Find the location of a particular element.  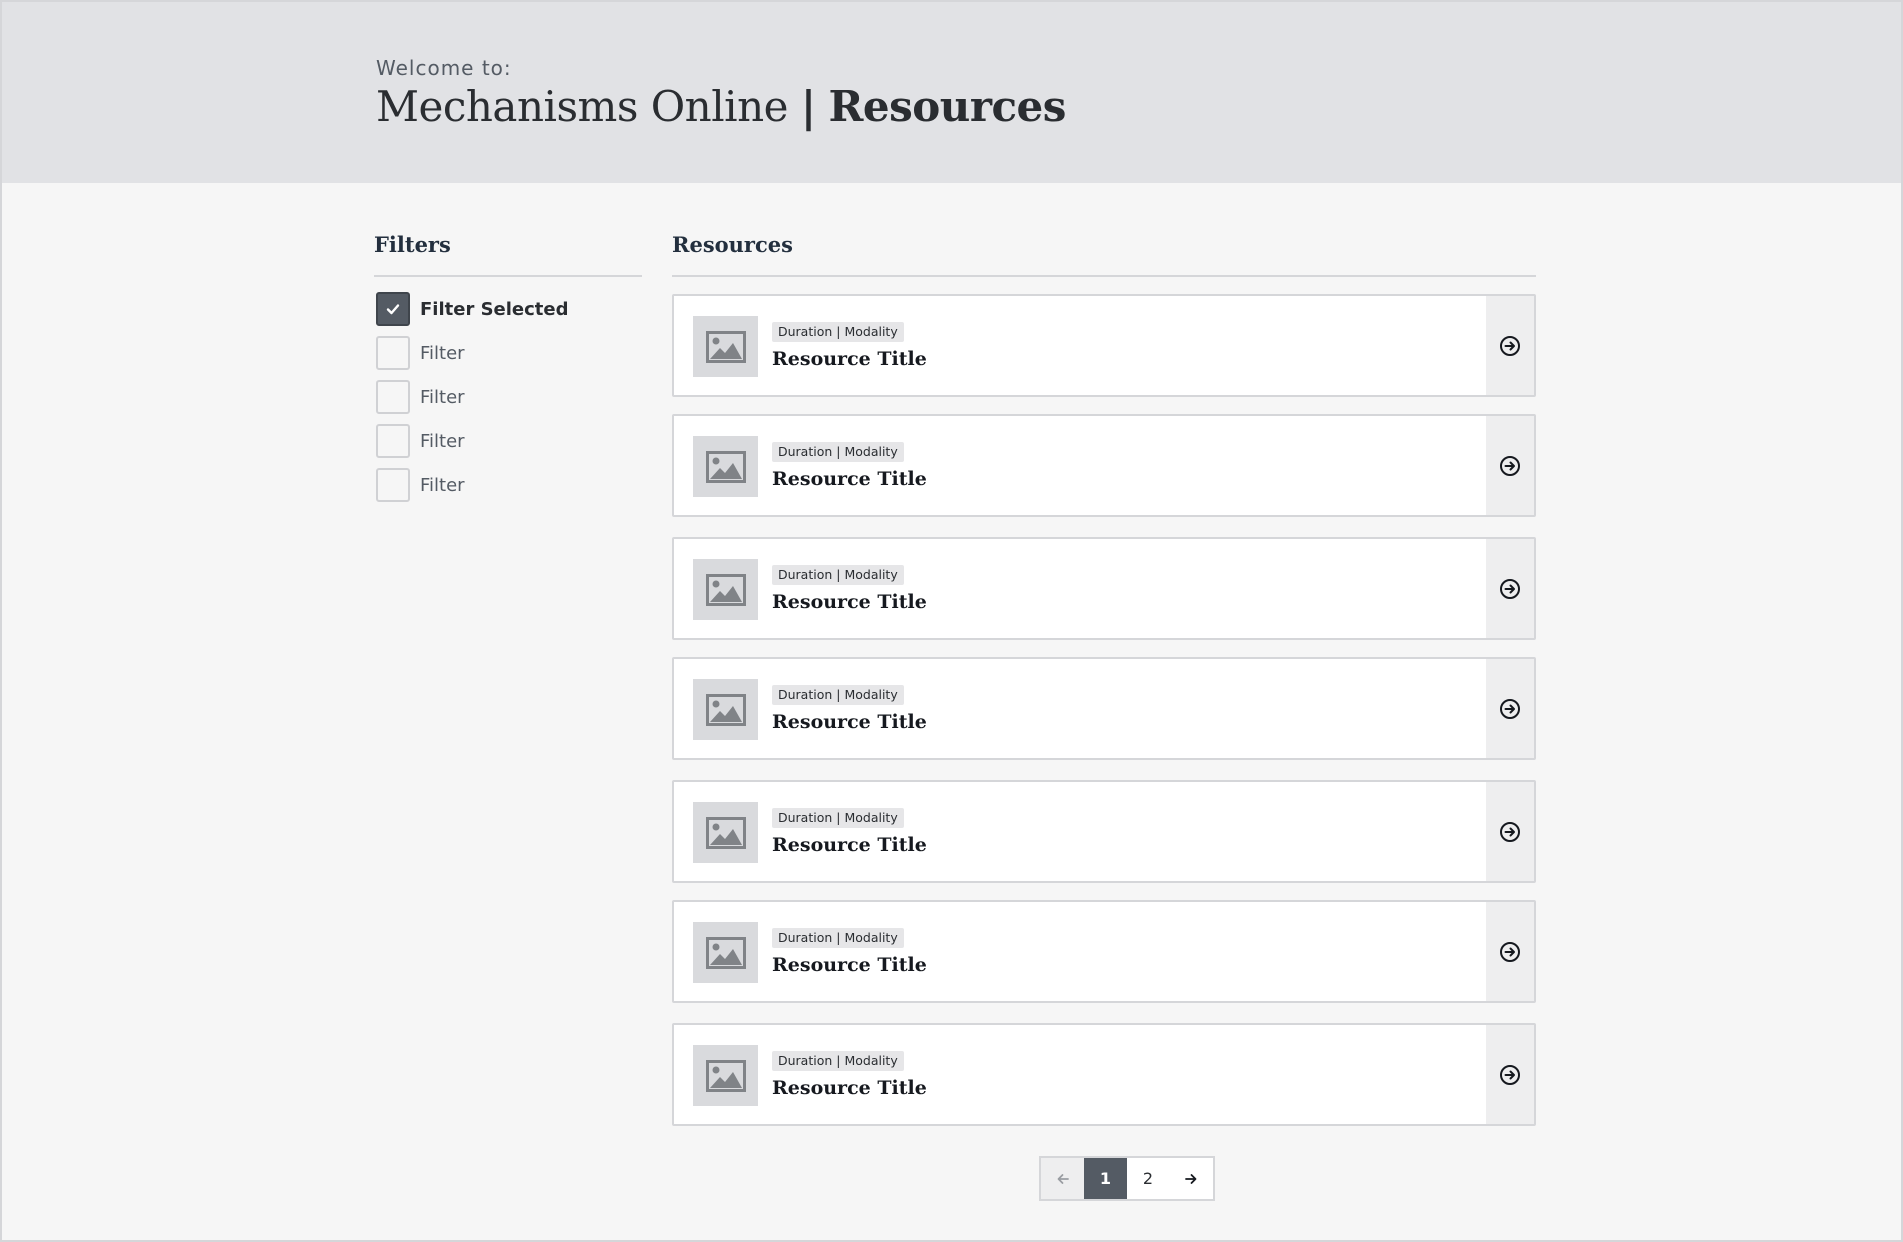

filter-label: Filter Selected is located at coordinates (494, 309).